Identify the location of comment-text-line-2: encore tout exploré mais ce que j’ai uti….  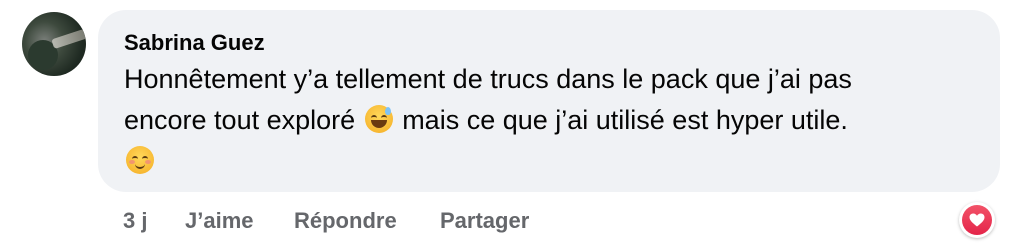
(486, 120).